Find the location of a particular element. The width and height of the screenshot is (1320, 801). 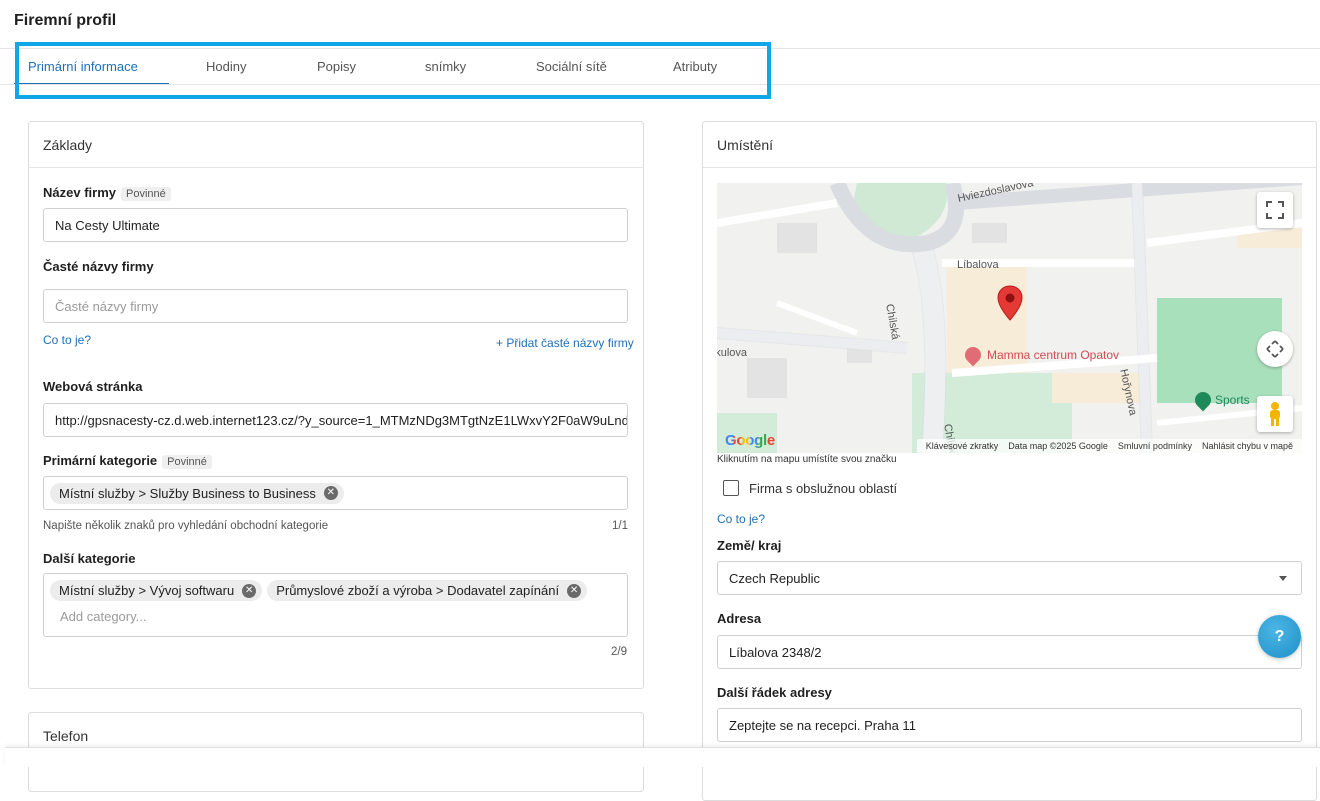

company-name-label: Název firmy Povinné is located at coordinates (107, 193).